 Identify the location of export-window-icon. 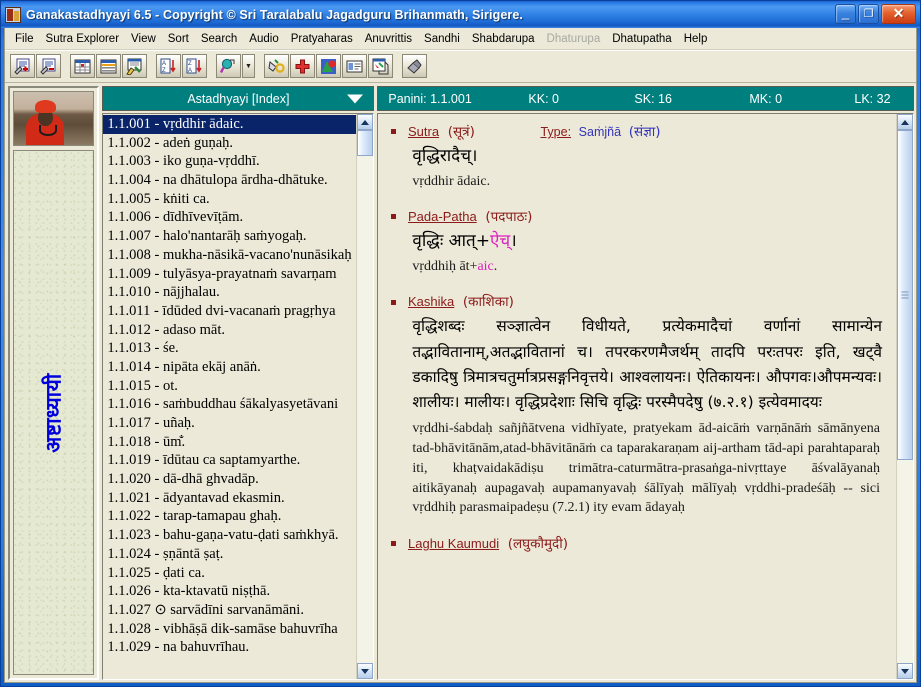
(380, 66).